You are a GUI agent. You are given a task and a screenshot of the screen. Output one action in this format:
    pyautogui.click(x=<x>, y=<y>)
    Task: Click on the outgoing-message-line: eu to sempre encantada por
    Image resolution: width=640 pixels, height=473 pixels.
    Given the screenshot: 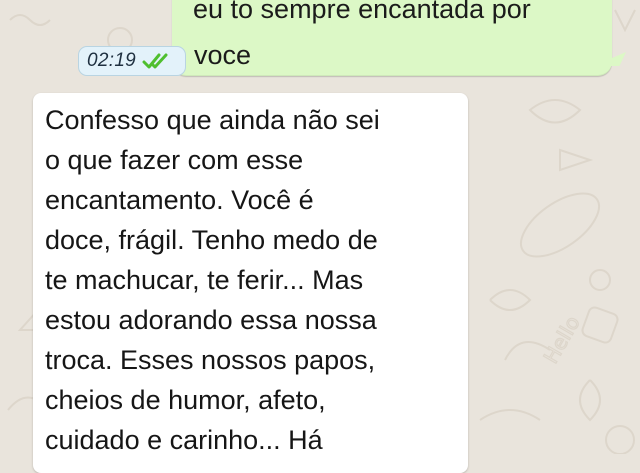 What is the action you would take?
    pyautogui.click(x=362, y=12)
    